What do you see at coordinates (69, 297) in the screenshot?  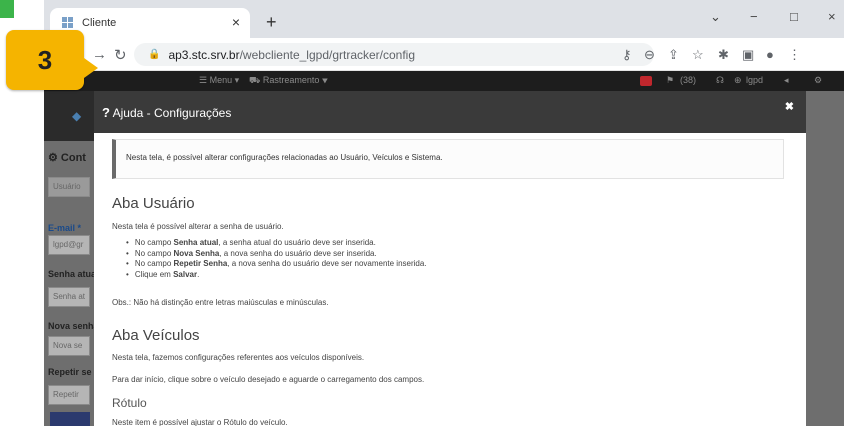 I see `backdrop-senha-atual-field: Senha at` at bounding box center [69, 297].